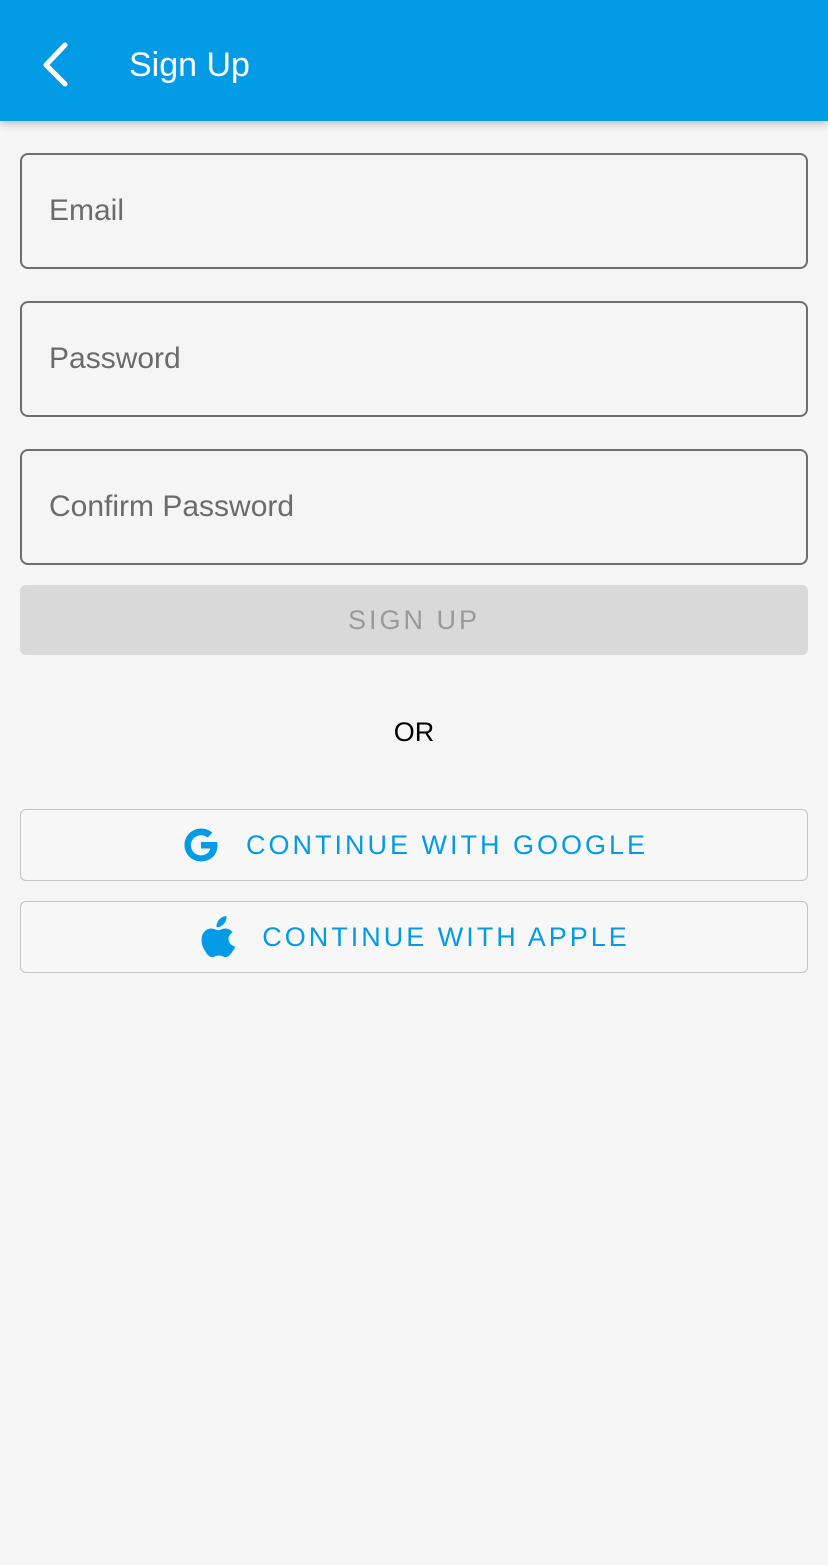 This screenshot has width=828, height=1565. Describe the element at coordinates (414, 732) in the screenshot. I see `or-divider: OR` at that location.